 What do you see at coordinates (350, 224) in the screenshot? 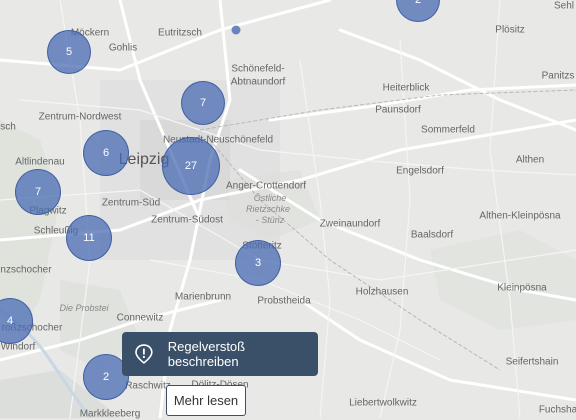
I see `place-label: Zweinaundorf` at bounding box center [350, 224].